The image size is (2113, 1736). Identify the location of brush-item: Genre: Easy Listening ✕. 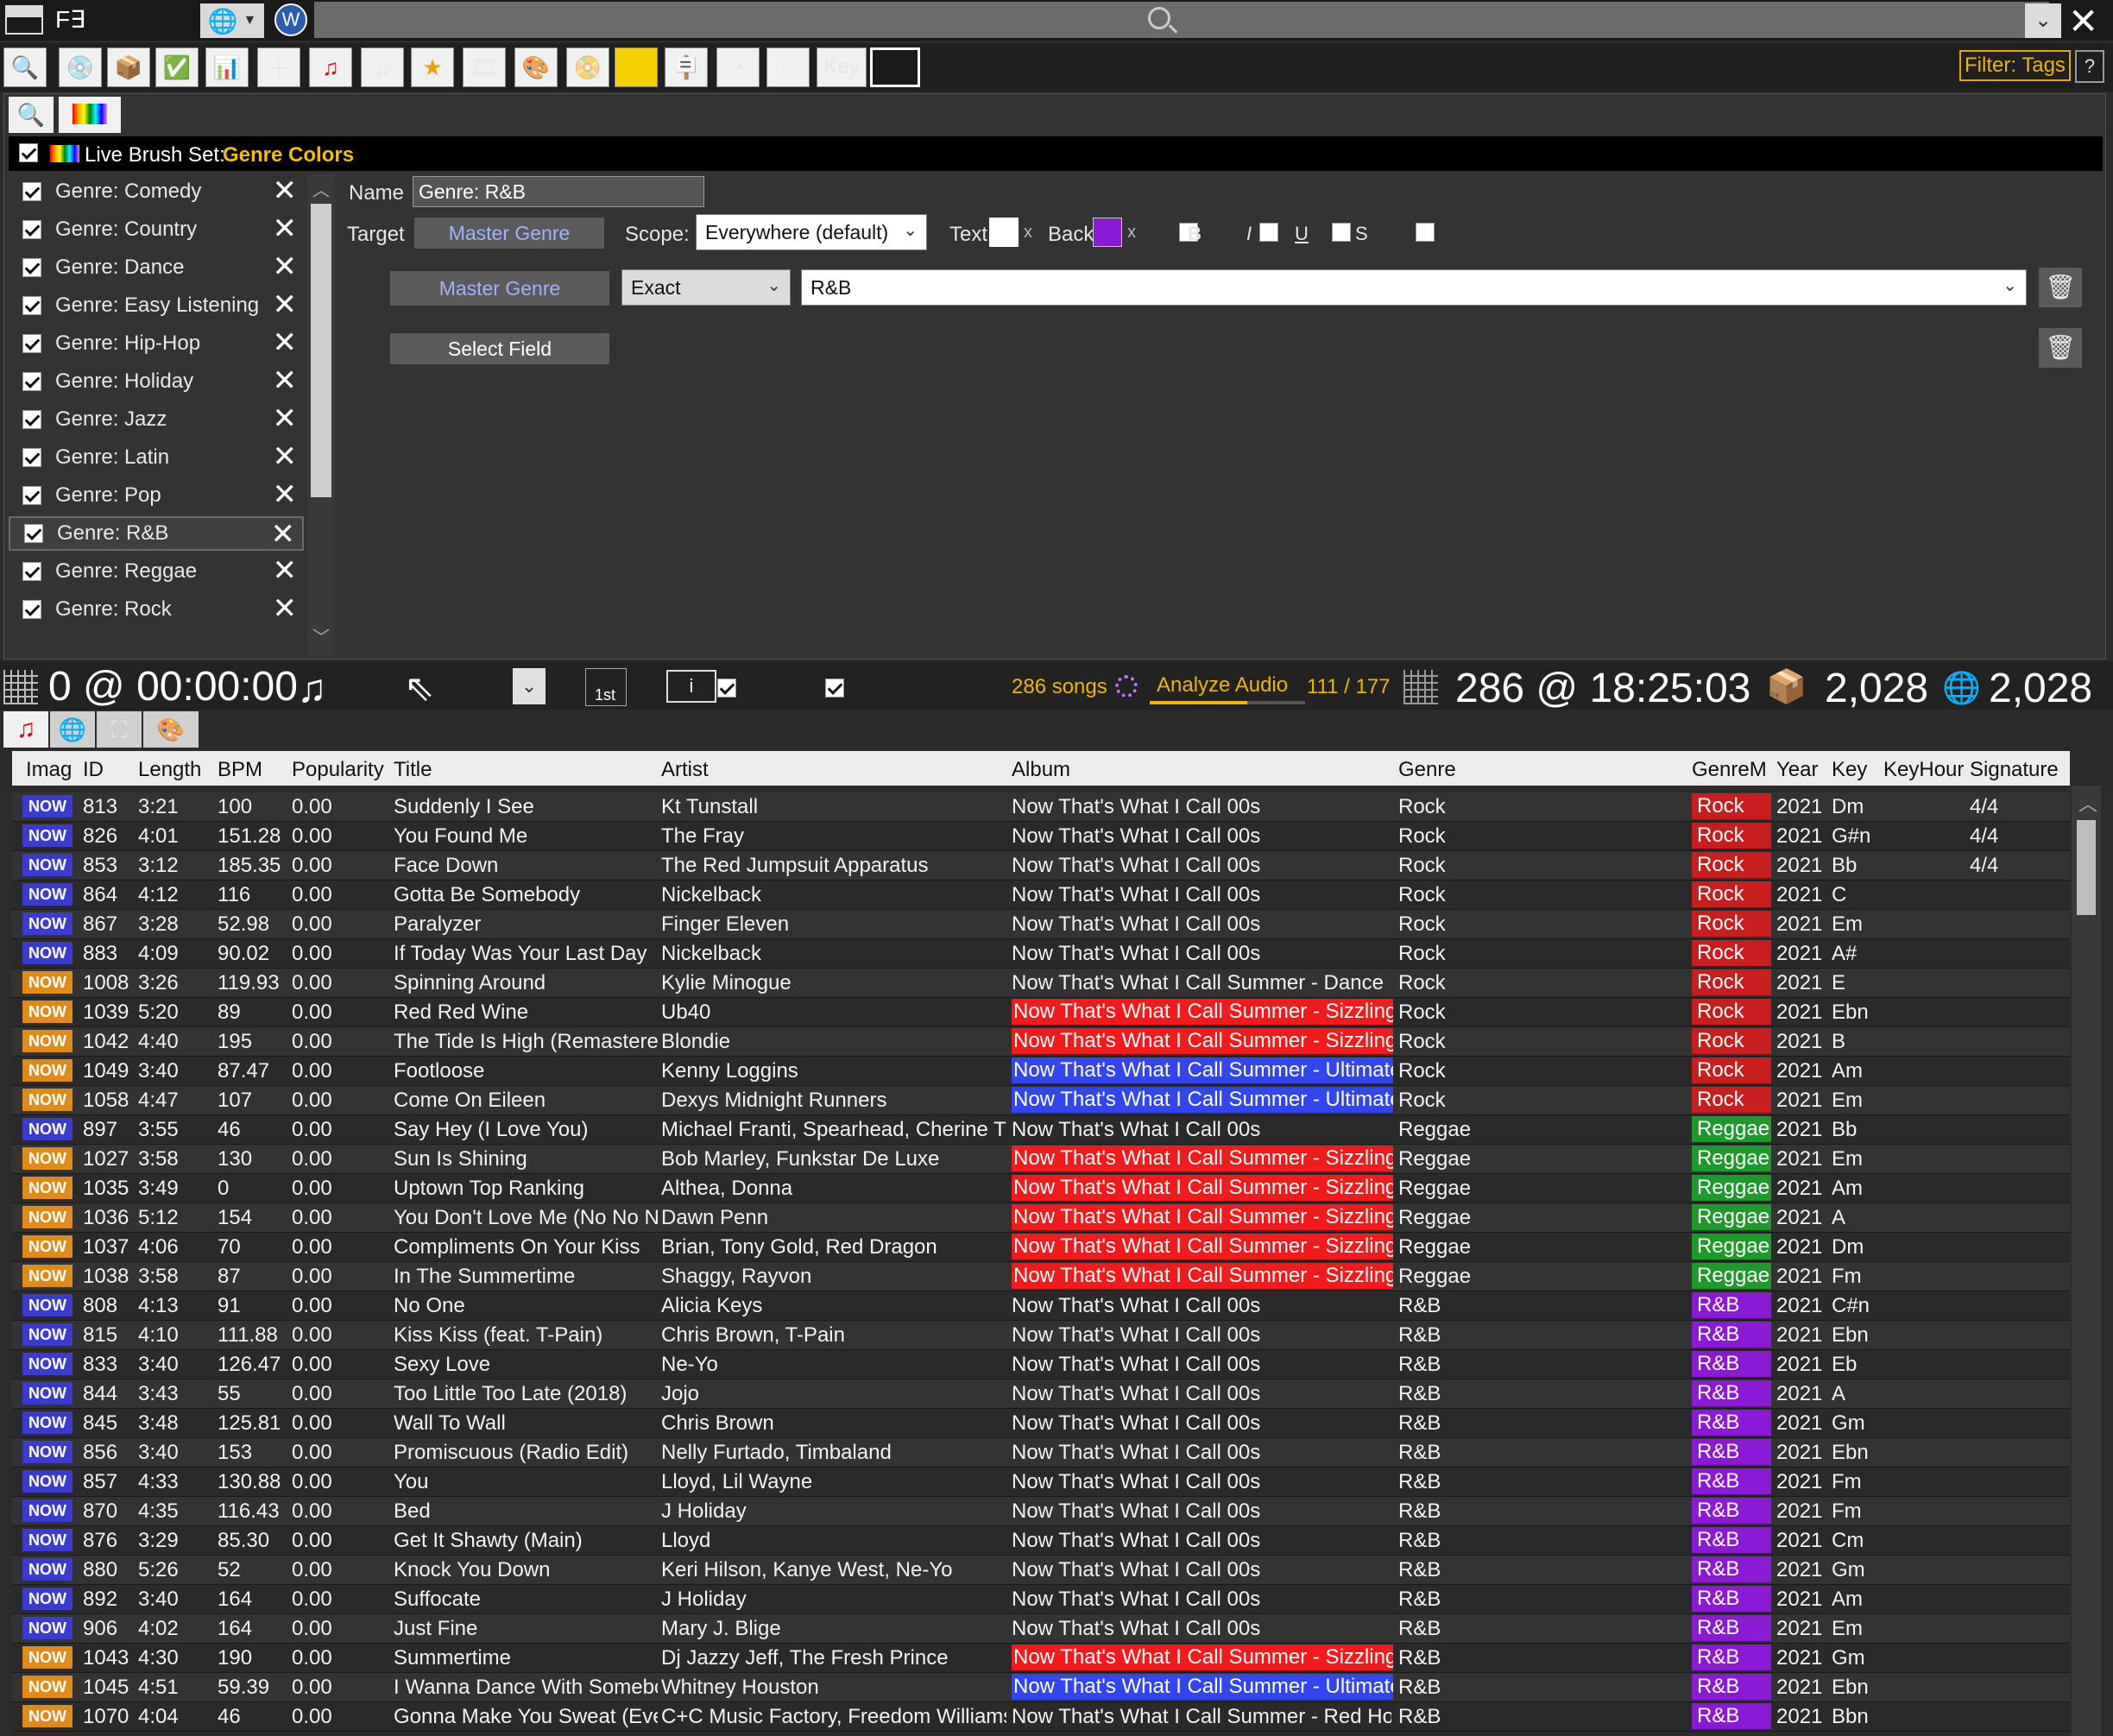
(157, 305).